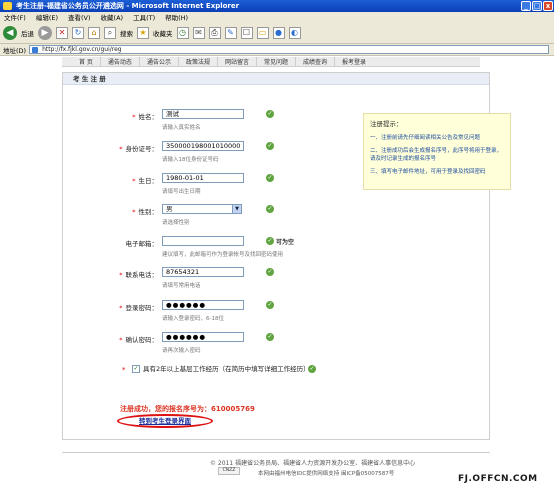  I want to click on stop-icon: ✕, so click(62, 32).